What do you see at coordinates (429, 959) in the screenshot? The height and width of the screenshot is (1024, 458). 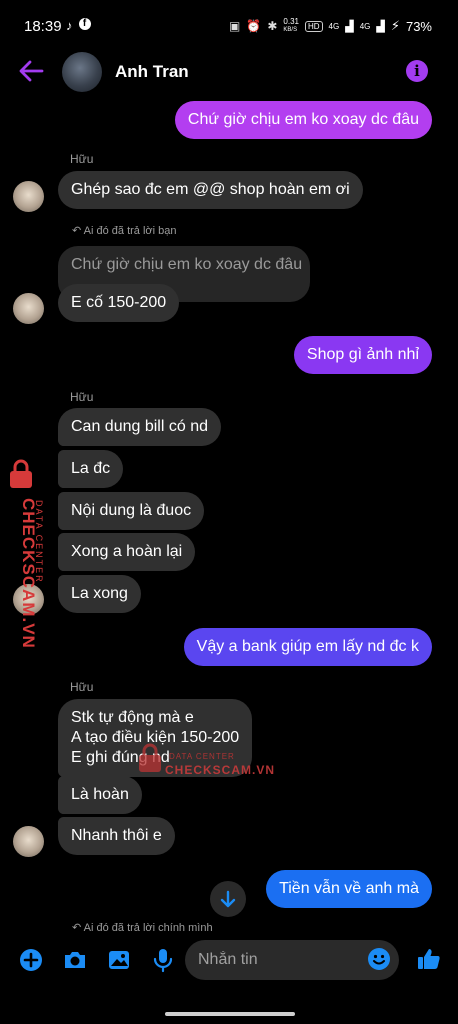 I see `thumbs-up-icon` at bounding box center [429, 959].